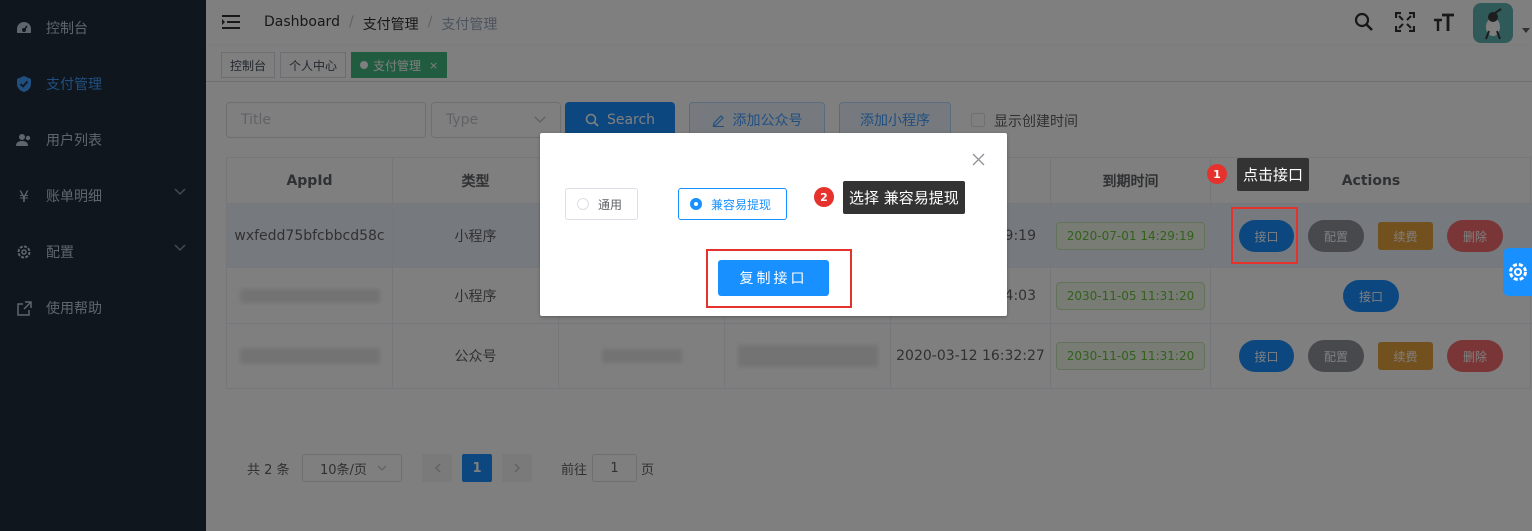  Describe the element at coordinates (978, 159) in the screenshot. I see `close-icon` at that location.